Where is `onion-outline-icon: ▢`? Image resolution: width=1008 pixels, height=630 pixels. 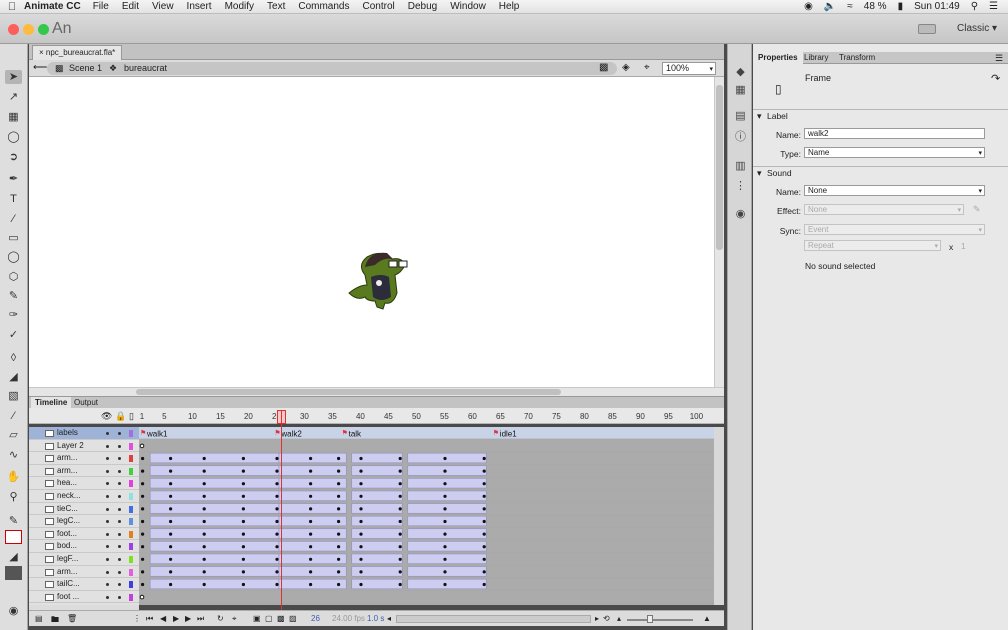 onion-outline-icon: ▢ is located at coordinates (269, 618).